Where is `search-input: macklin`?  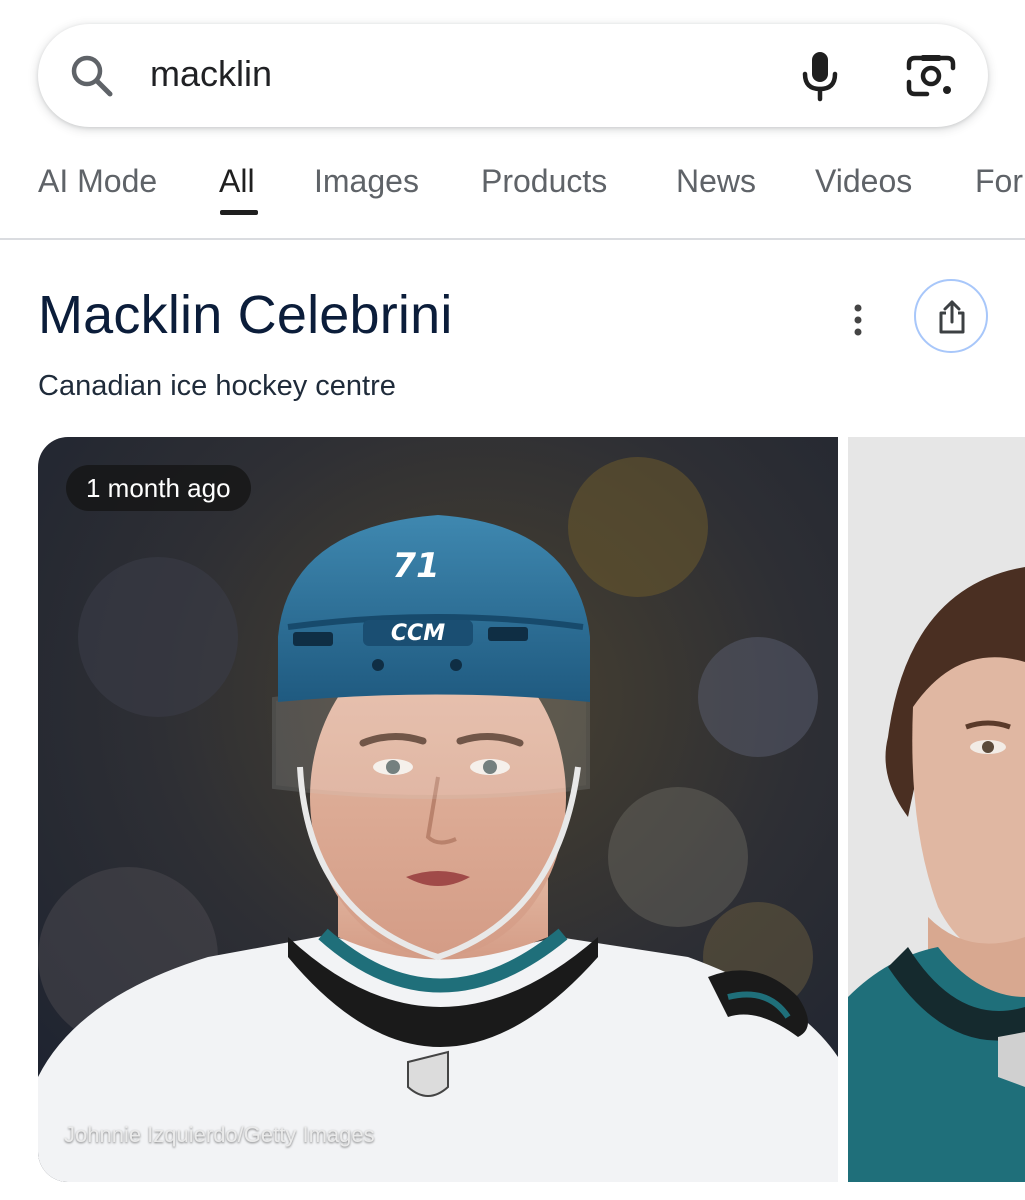 search-input: macklin is located at coordinates (211, 74).